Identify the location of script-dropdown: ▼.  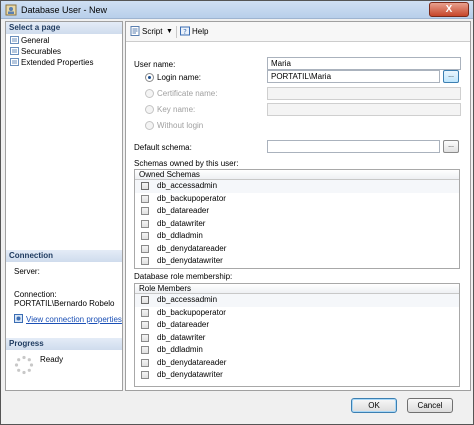
(169, 32).